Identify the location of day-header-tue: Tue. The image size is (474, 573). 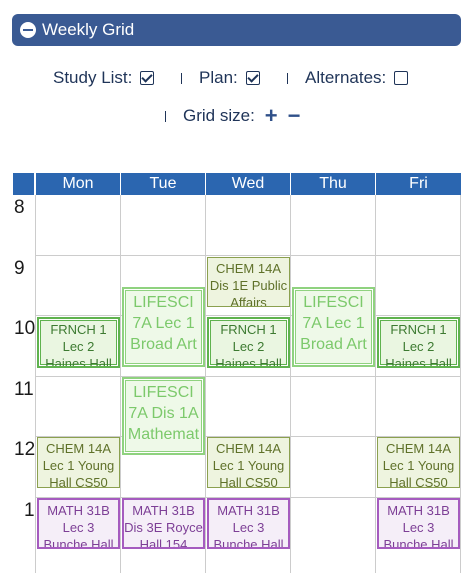
(163, 184).